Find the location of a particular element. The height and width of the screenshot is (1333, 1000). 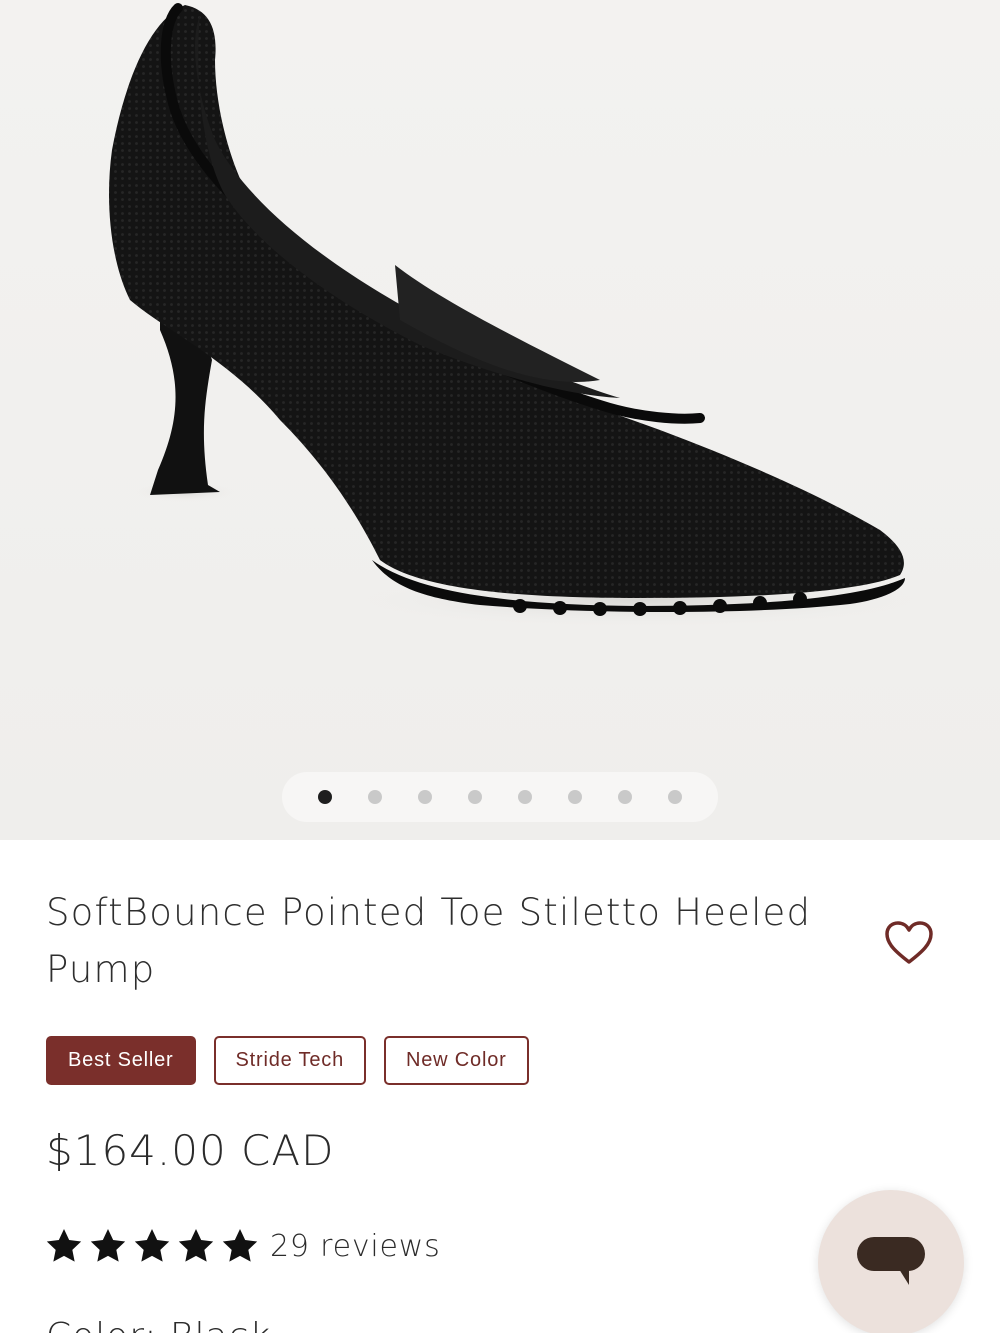

badge-best-seller: Best Seller is located at coordinates (121, 1060).